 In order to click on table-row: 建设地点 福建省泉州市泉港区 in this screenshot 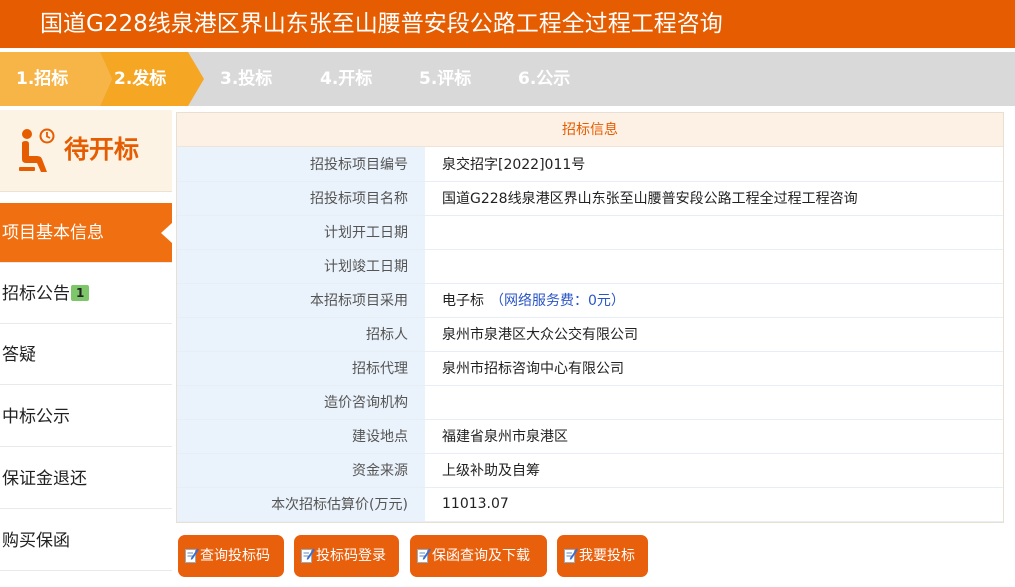, I will do `click(590, 436)`.